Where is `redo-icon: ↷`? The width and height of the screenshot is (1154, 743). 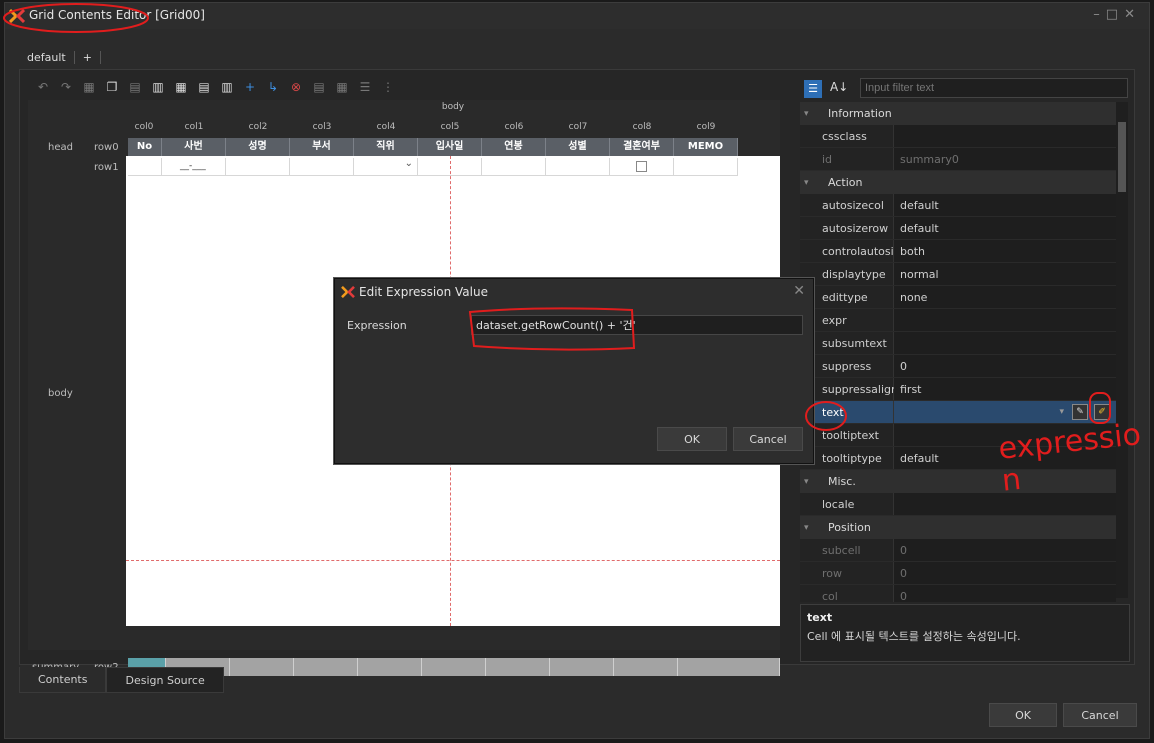
redo-icon: ↷ is located at coordinates (66, 87).